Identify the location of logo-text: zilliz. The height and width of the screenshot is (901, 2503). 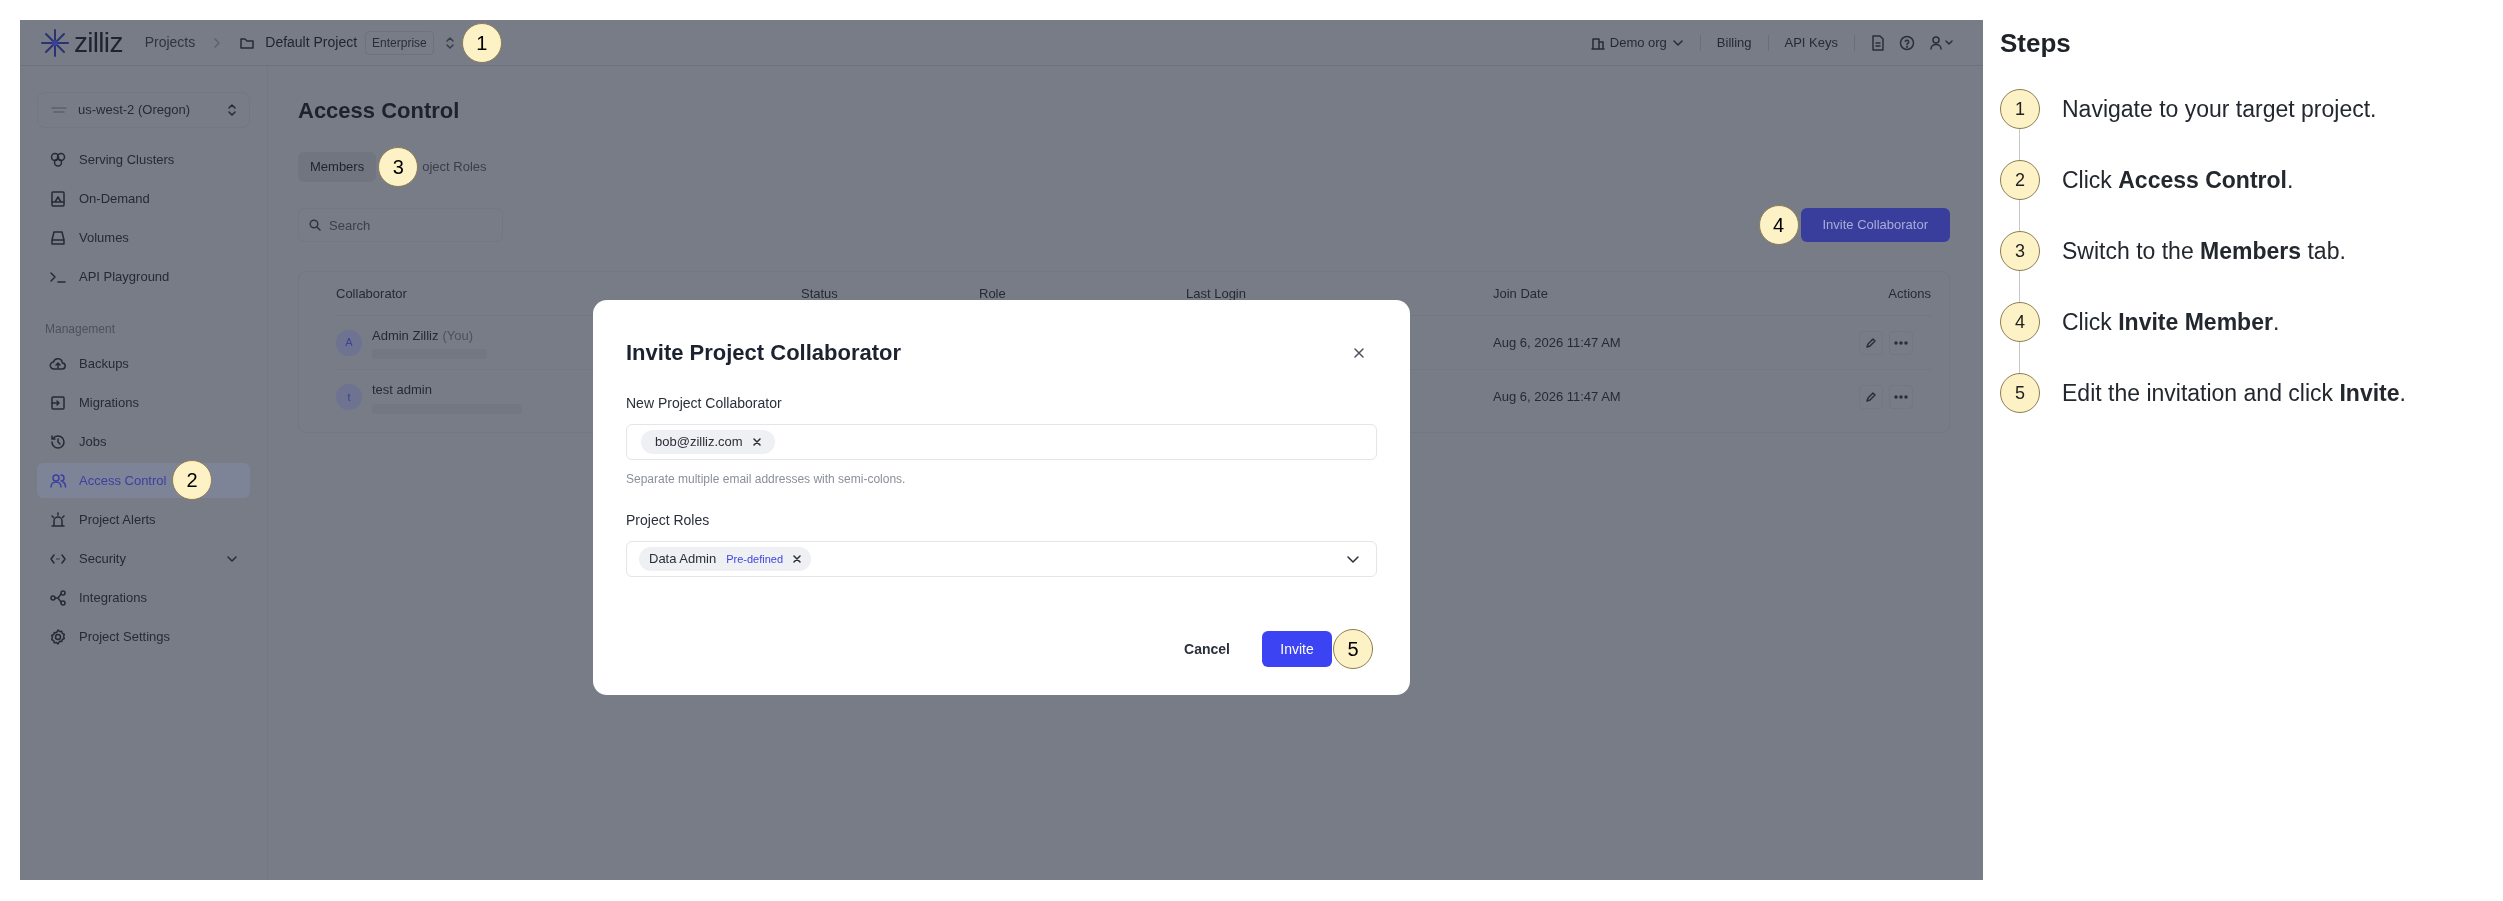
(98, 42).